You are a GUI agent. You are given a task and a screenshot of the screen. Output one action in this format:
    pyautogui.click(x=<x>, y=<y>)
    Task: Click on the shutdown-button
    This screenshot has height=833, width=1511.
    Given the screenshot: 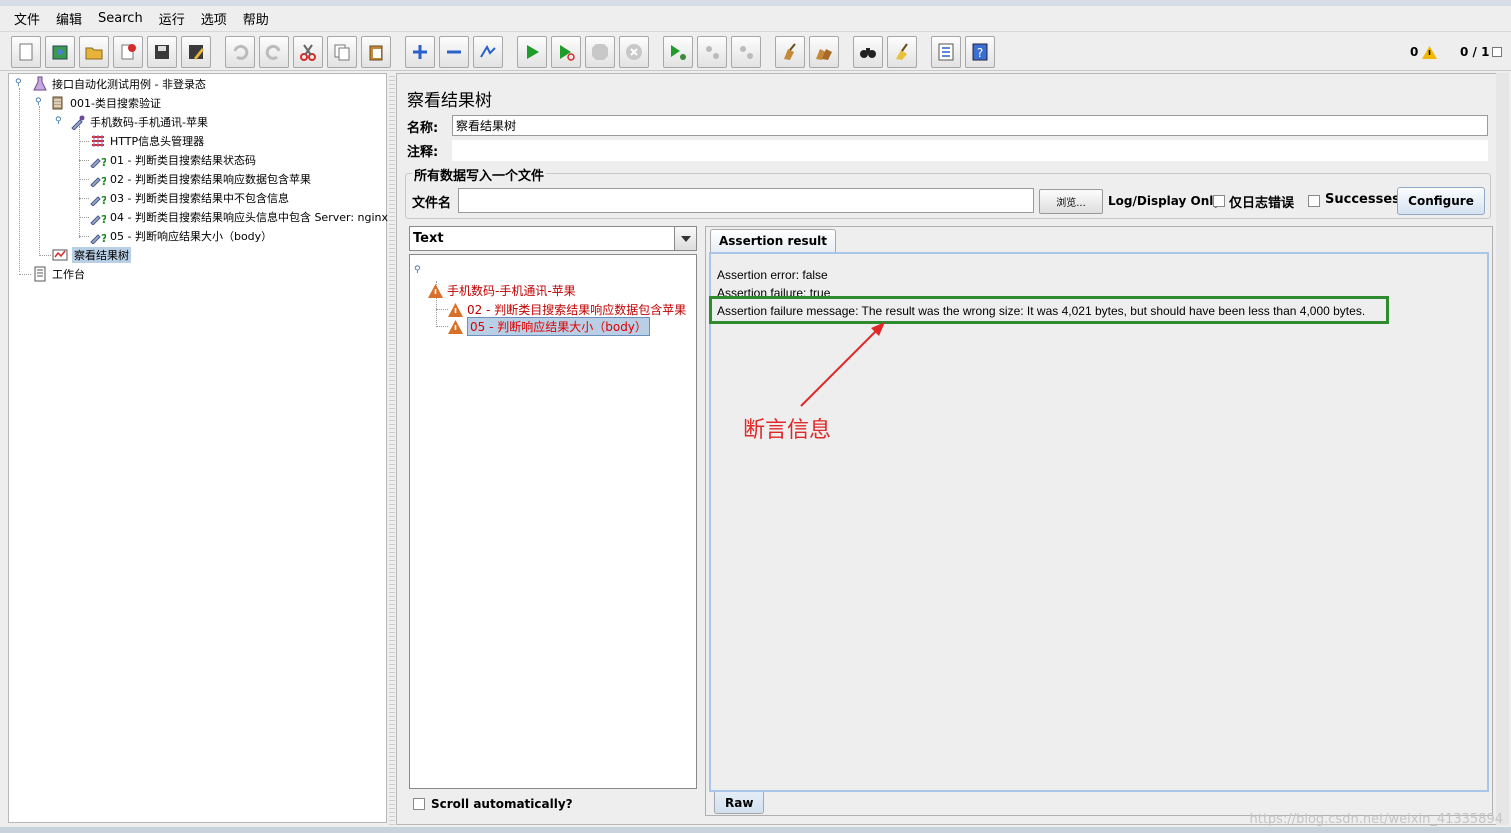 What is the action you would take?
    pyautogui.click(x=634, y=52)
    